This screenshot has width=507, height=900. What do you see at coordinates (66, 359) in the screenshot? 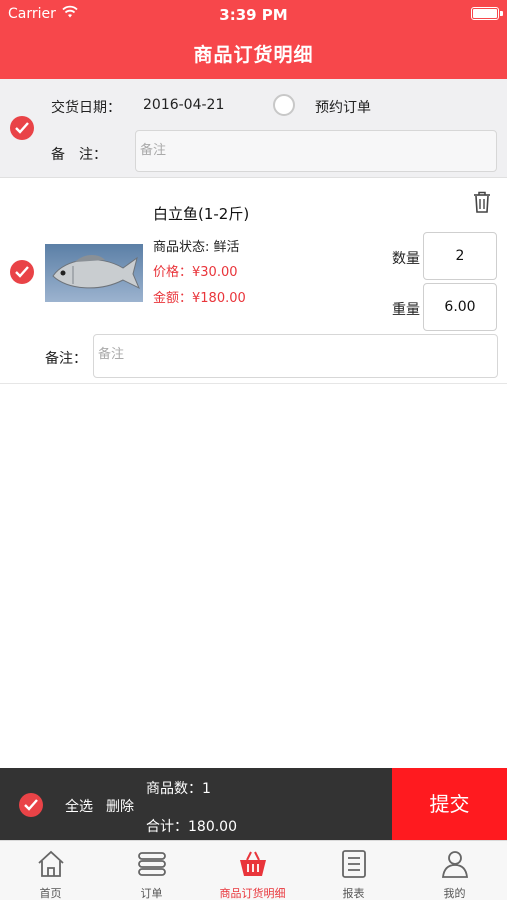
I see `item-remark-label: 备注：` at bounding box center [66, 359].